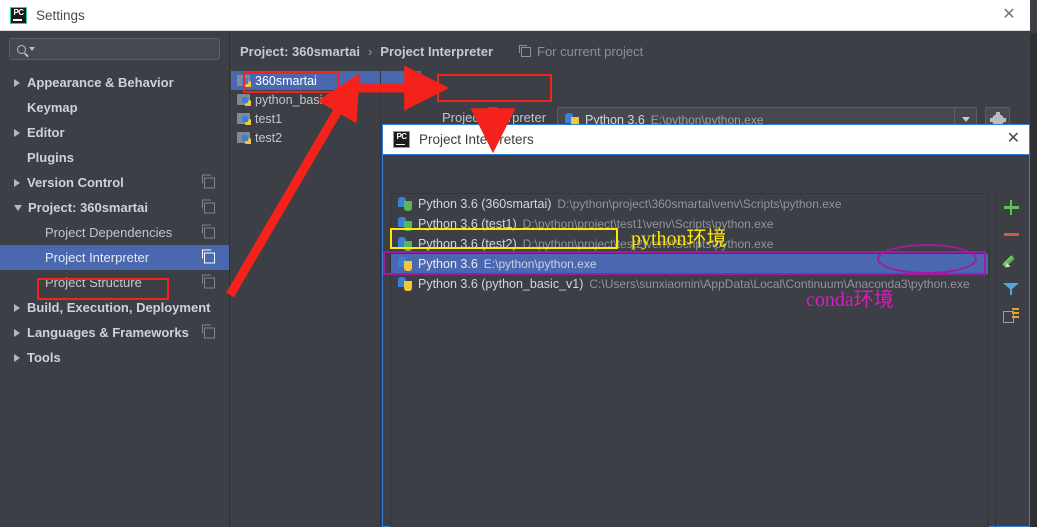 The image size is (1037, 527). I want to click on search-icon, so click(21, 49).